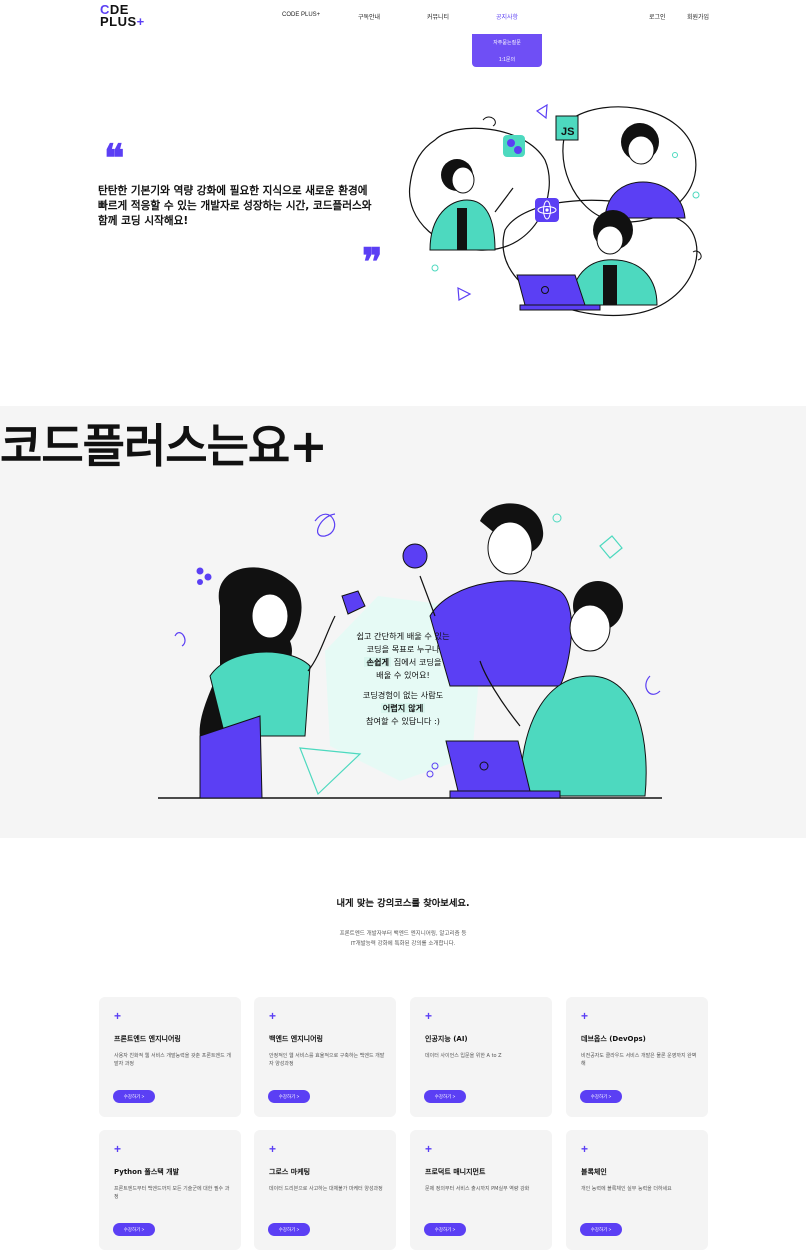 This screenshot has height=1252, width=806. I want to click on course-desc: 문제 정의부터 서비스 출시까지 PM실무 역량 강화, so click(477, 1189).